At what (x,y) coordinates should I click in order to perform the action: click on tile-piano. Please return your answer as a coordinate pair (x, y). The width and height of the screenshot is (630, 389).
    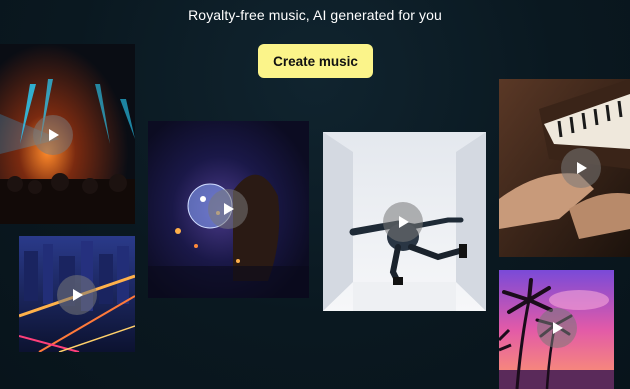
    Looking at the image, I should click on (564, 168).